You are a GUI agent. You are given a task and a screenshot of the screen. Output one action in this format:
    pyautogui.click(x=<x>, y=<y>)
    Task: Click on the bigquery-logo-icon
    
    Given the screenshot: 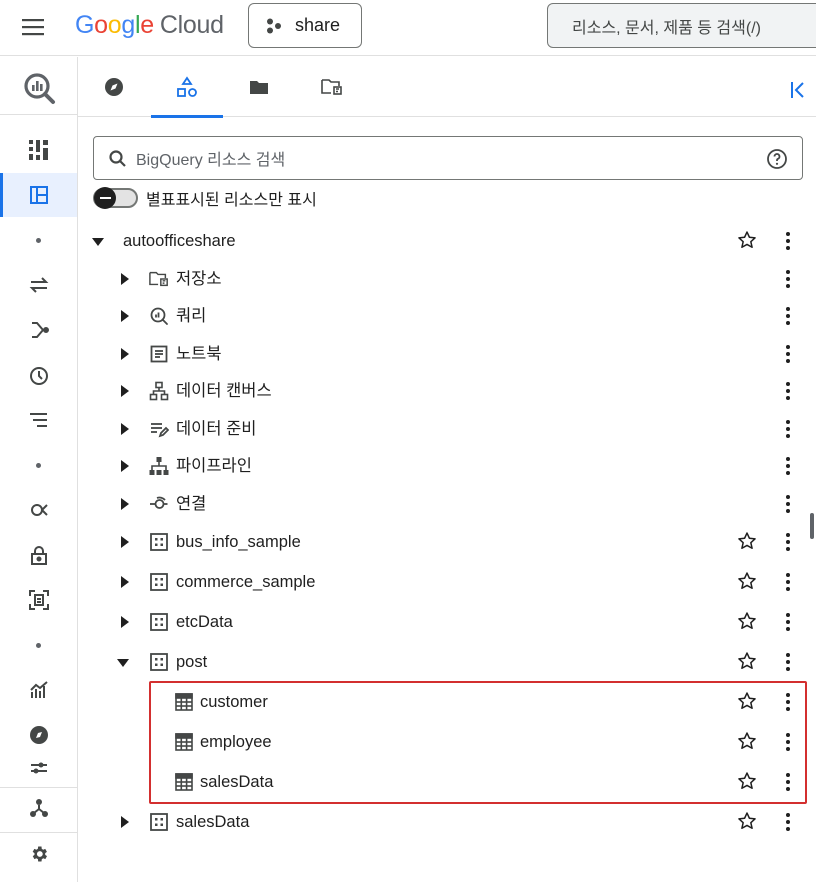 What is the action you would take?
    pyautogui.click(x=38, y=88)
    